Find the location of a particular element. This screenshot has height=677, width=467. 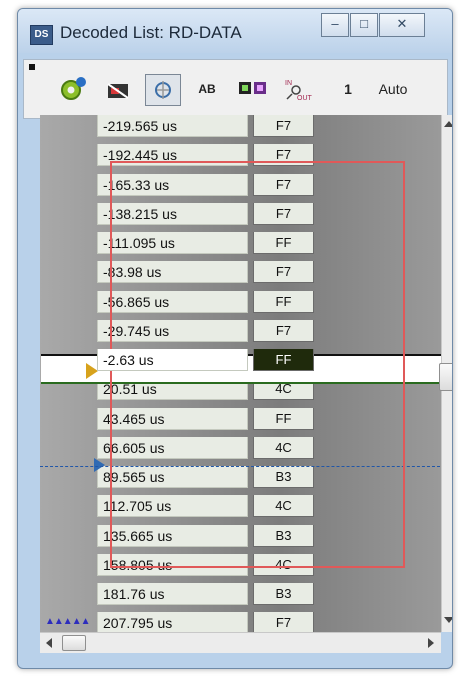

row-time: 89.565 us is located at coordinates (172, 477).